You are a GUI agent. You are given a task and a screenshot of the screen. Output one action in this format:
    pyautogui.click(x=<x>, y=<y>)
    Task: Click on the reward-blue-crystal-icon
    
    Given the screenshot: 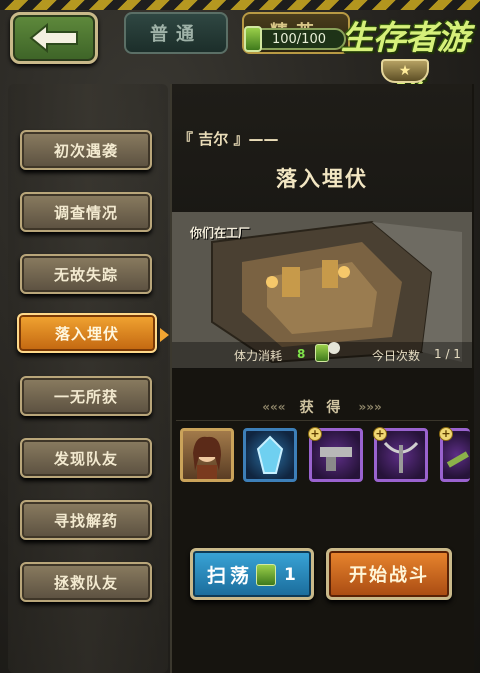 What is the action you would take?
    pyautogui.click(x=270, y=455)
    